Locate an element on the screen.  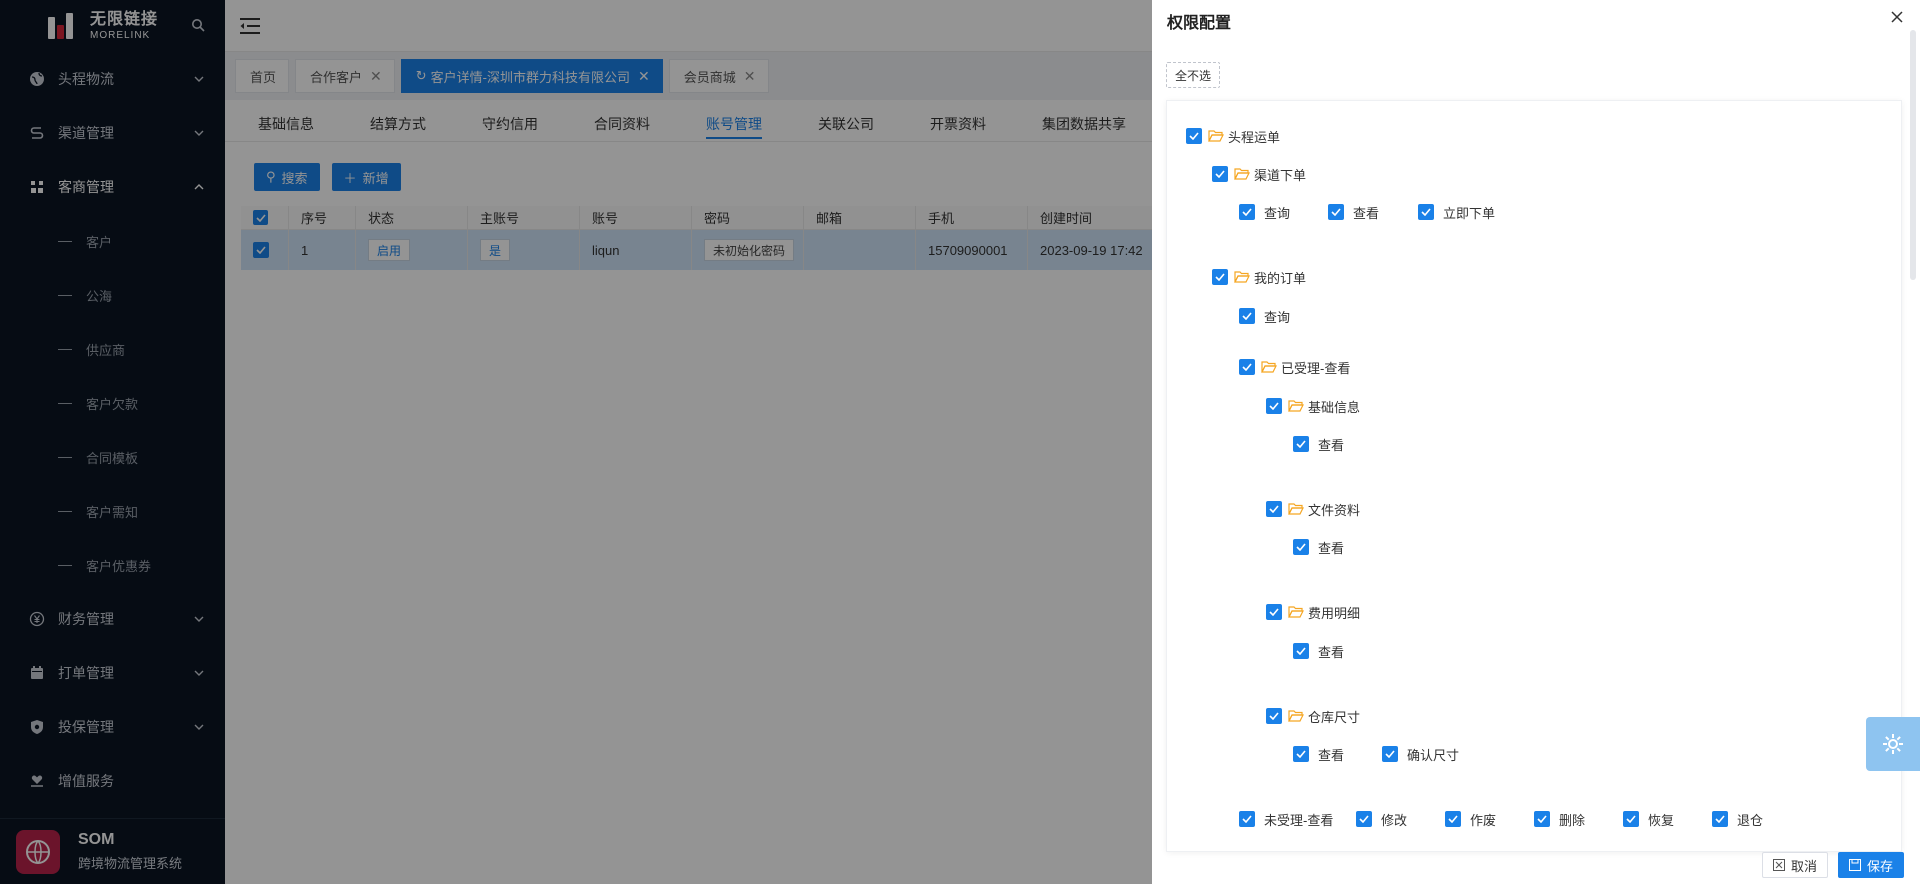
tree-label: 已受理-查看 is located at coordinates (1316, 368).